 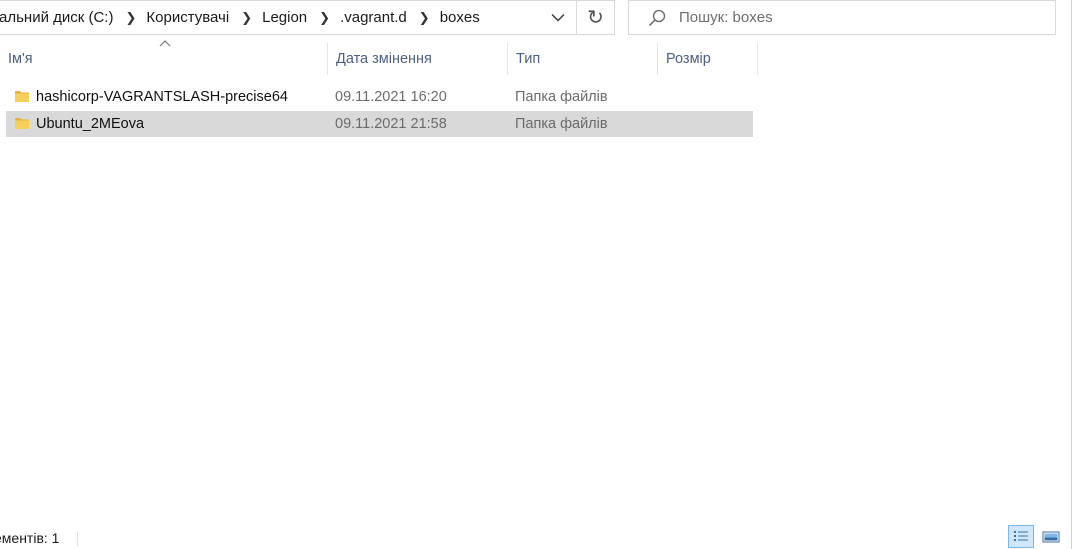 I want to click on breadcrumb-users: Користувачі, so click(x=187, y=17).